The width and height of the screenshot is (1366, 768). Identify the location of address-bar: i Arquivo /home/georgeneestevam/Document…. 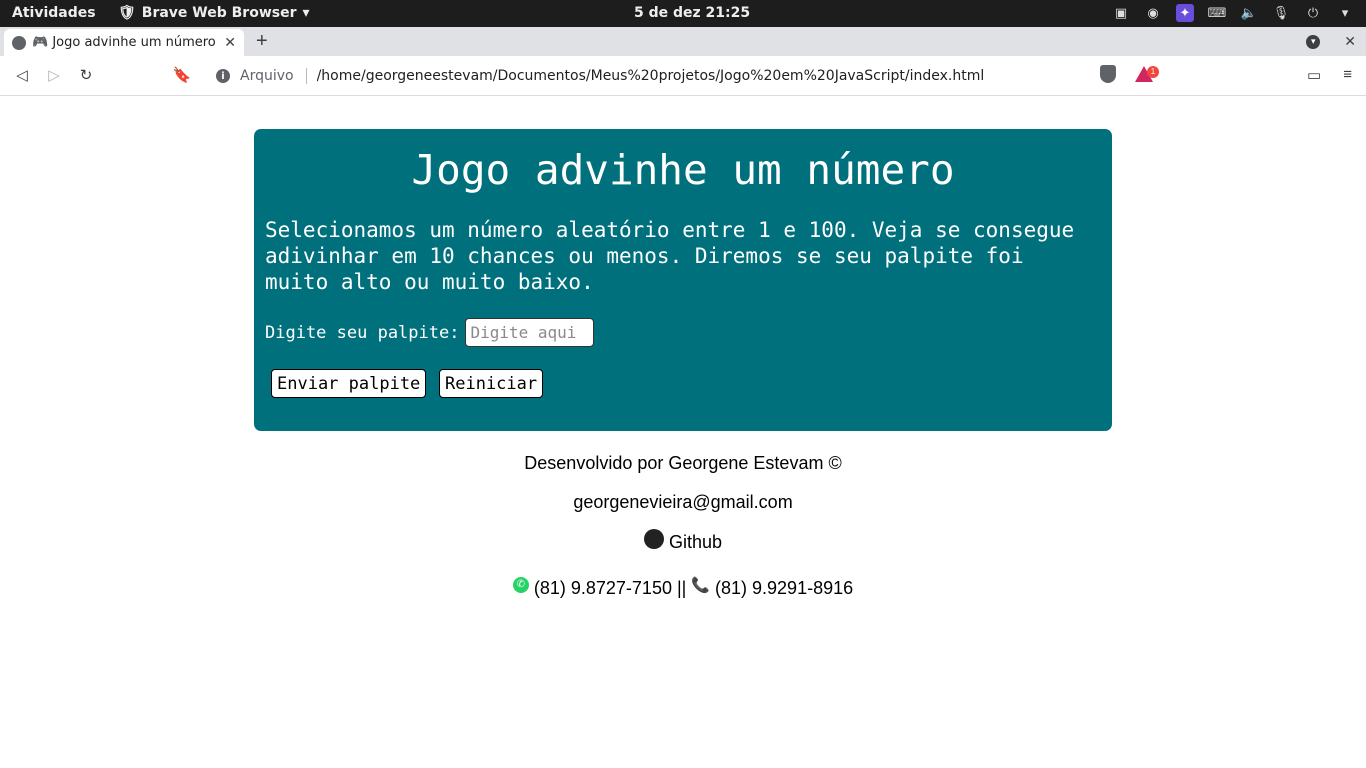
(683, 76).